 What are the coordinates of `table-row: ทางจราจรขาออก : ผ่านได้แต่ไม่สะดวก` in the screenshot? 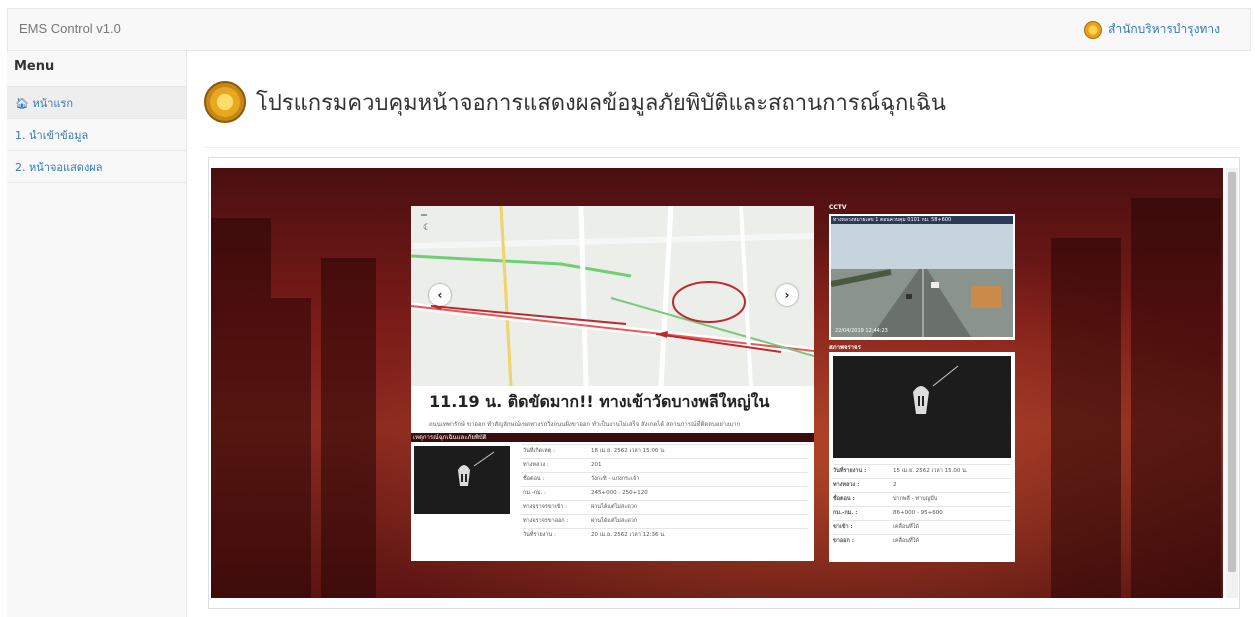 It's located at (664, 521).